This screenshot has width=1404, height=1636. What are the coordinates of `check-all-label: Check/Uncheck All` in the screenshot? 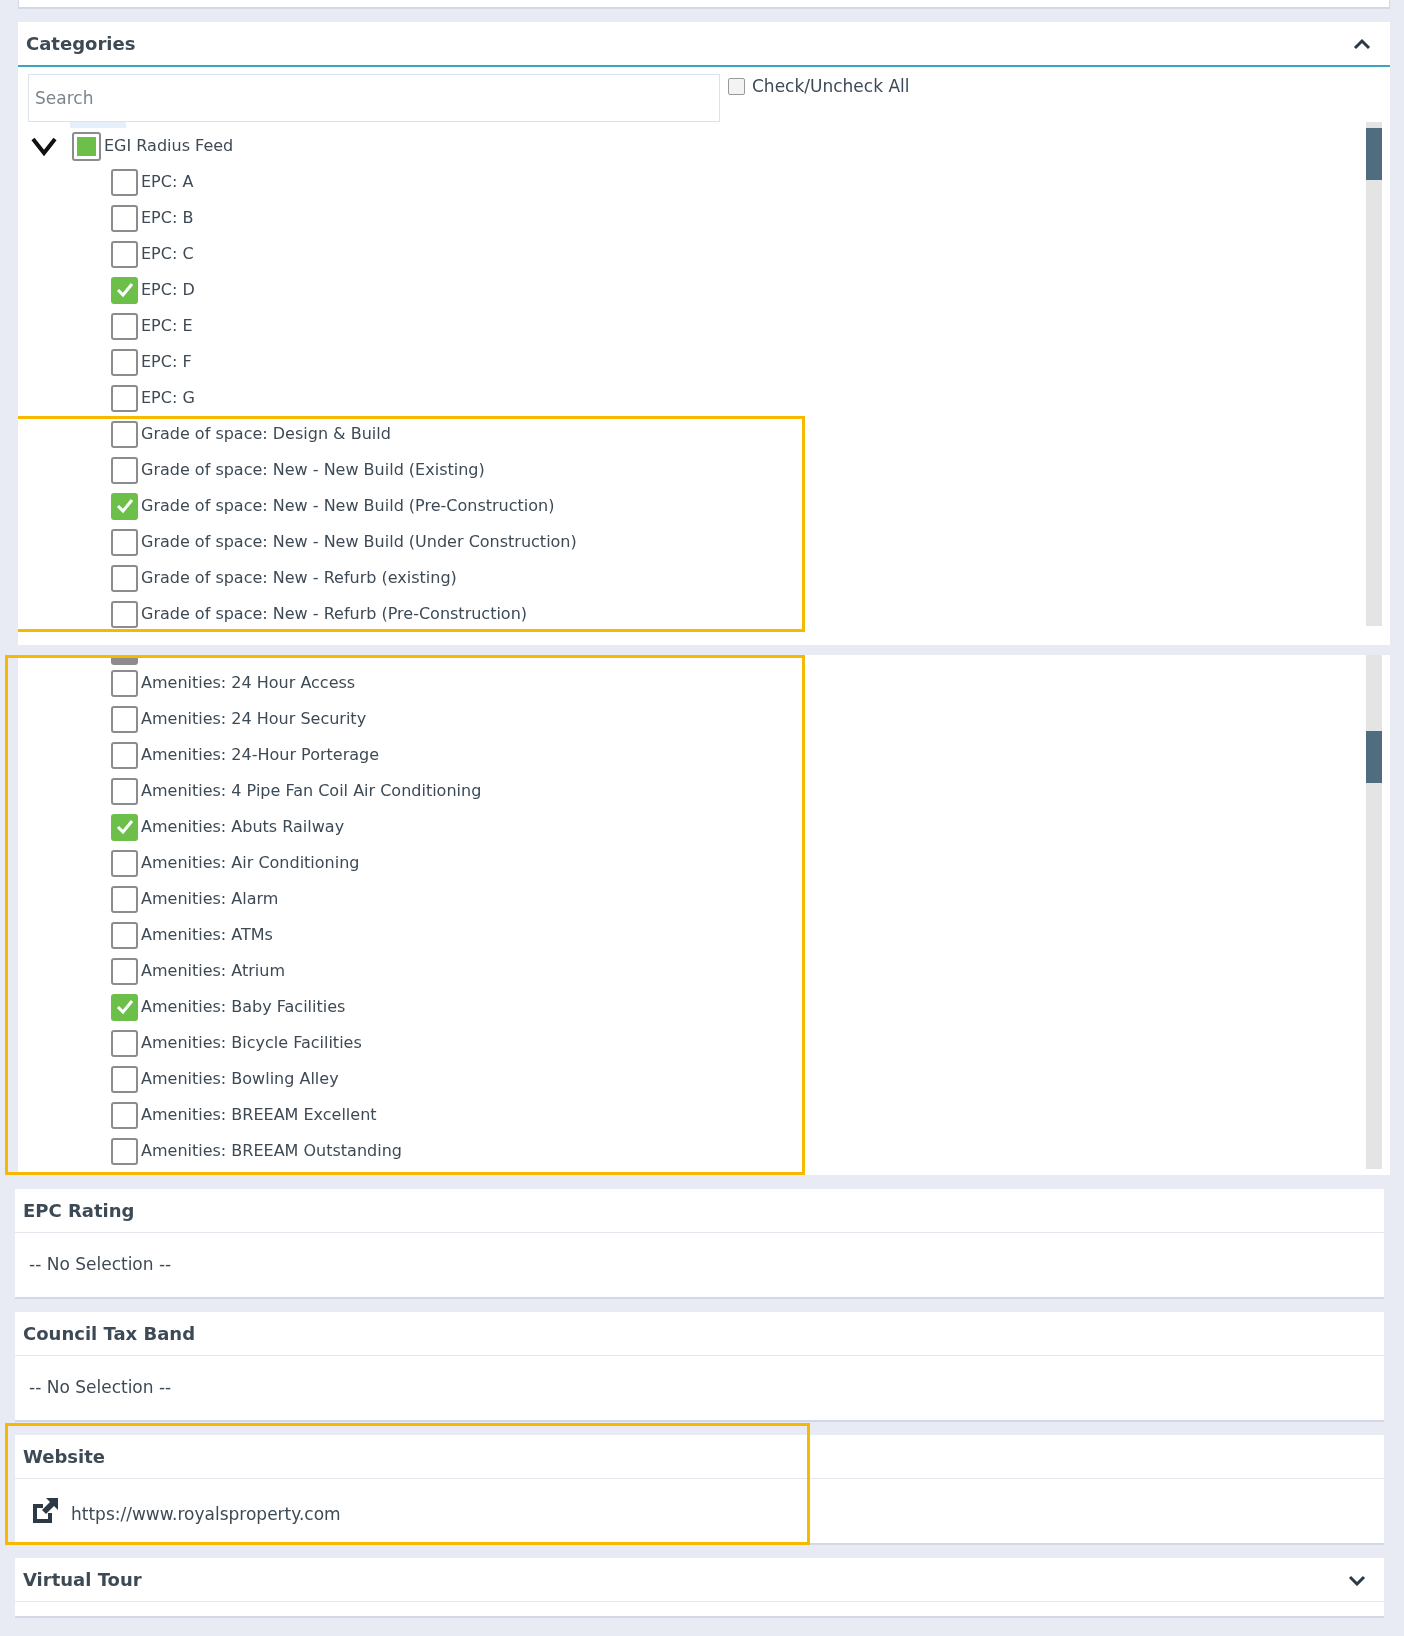 It's located at (831, 87).